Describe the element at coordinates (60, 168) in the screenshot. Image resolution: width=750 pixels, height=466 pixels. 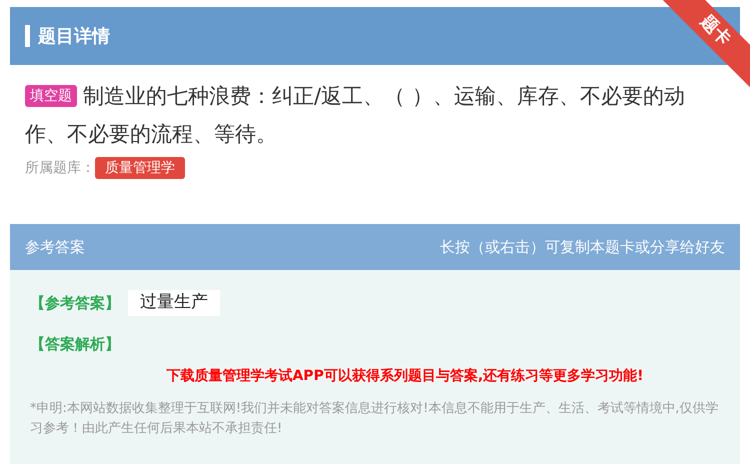
I see `bank-label: 所属题库：` at that location.